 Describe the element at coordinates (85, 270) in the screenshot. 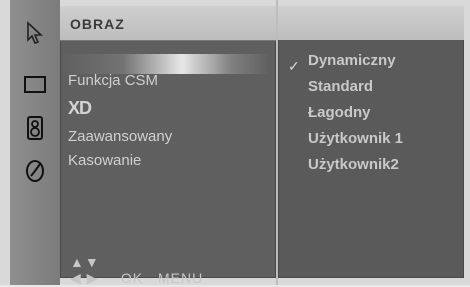

I see `arrow-keys-hint: ▲▼ ◀ ▶` at that location.